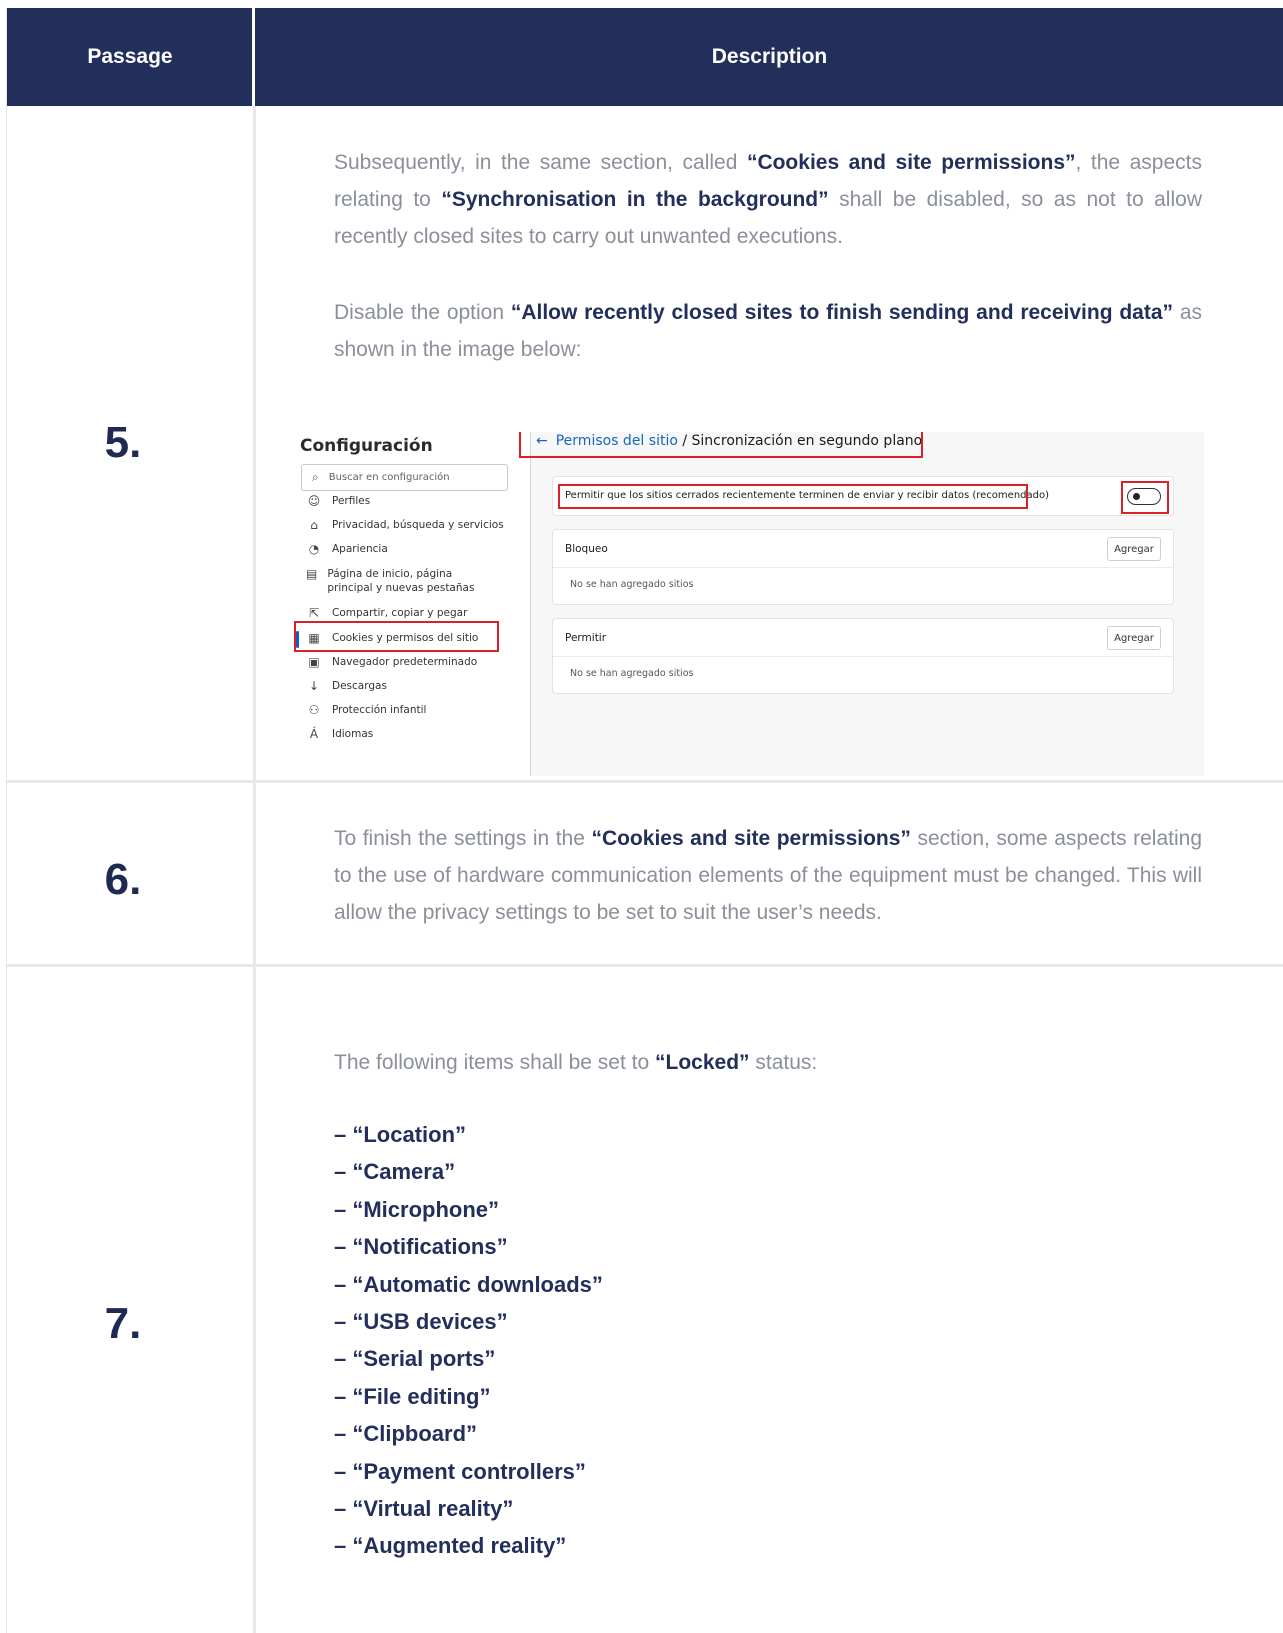 The width and height of the screenshot is (1283, 1633). What do you see at coordinates (359, 686) in the screenshot?
I see `sidebar-item-label: Descargas` at bounding box center [359, 686].